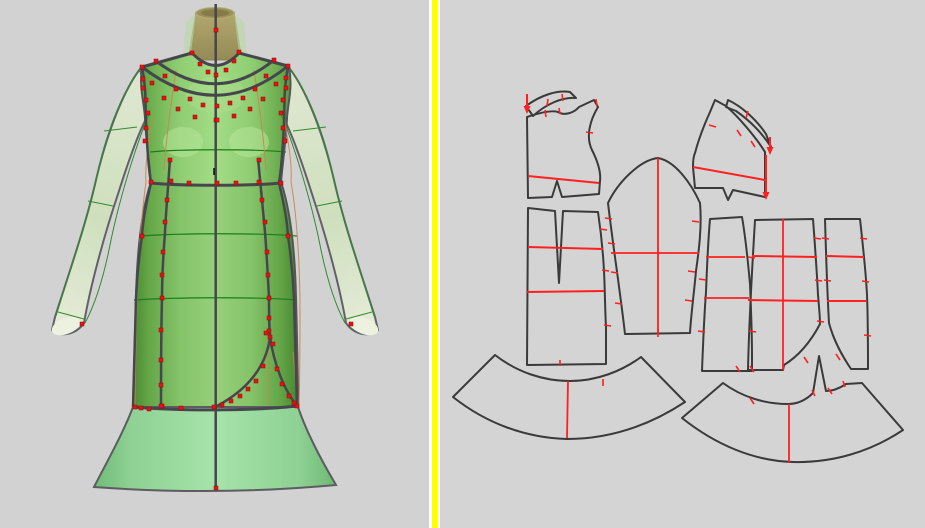 The width and height of the screenshot is (925, 528). Describe the element at coordinates (654, 246) in the screenshot. I see `sleeve-piece` at that location.